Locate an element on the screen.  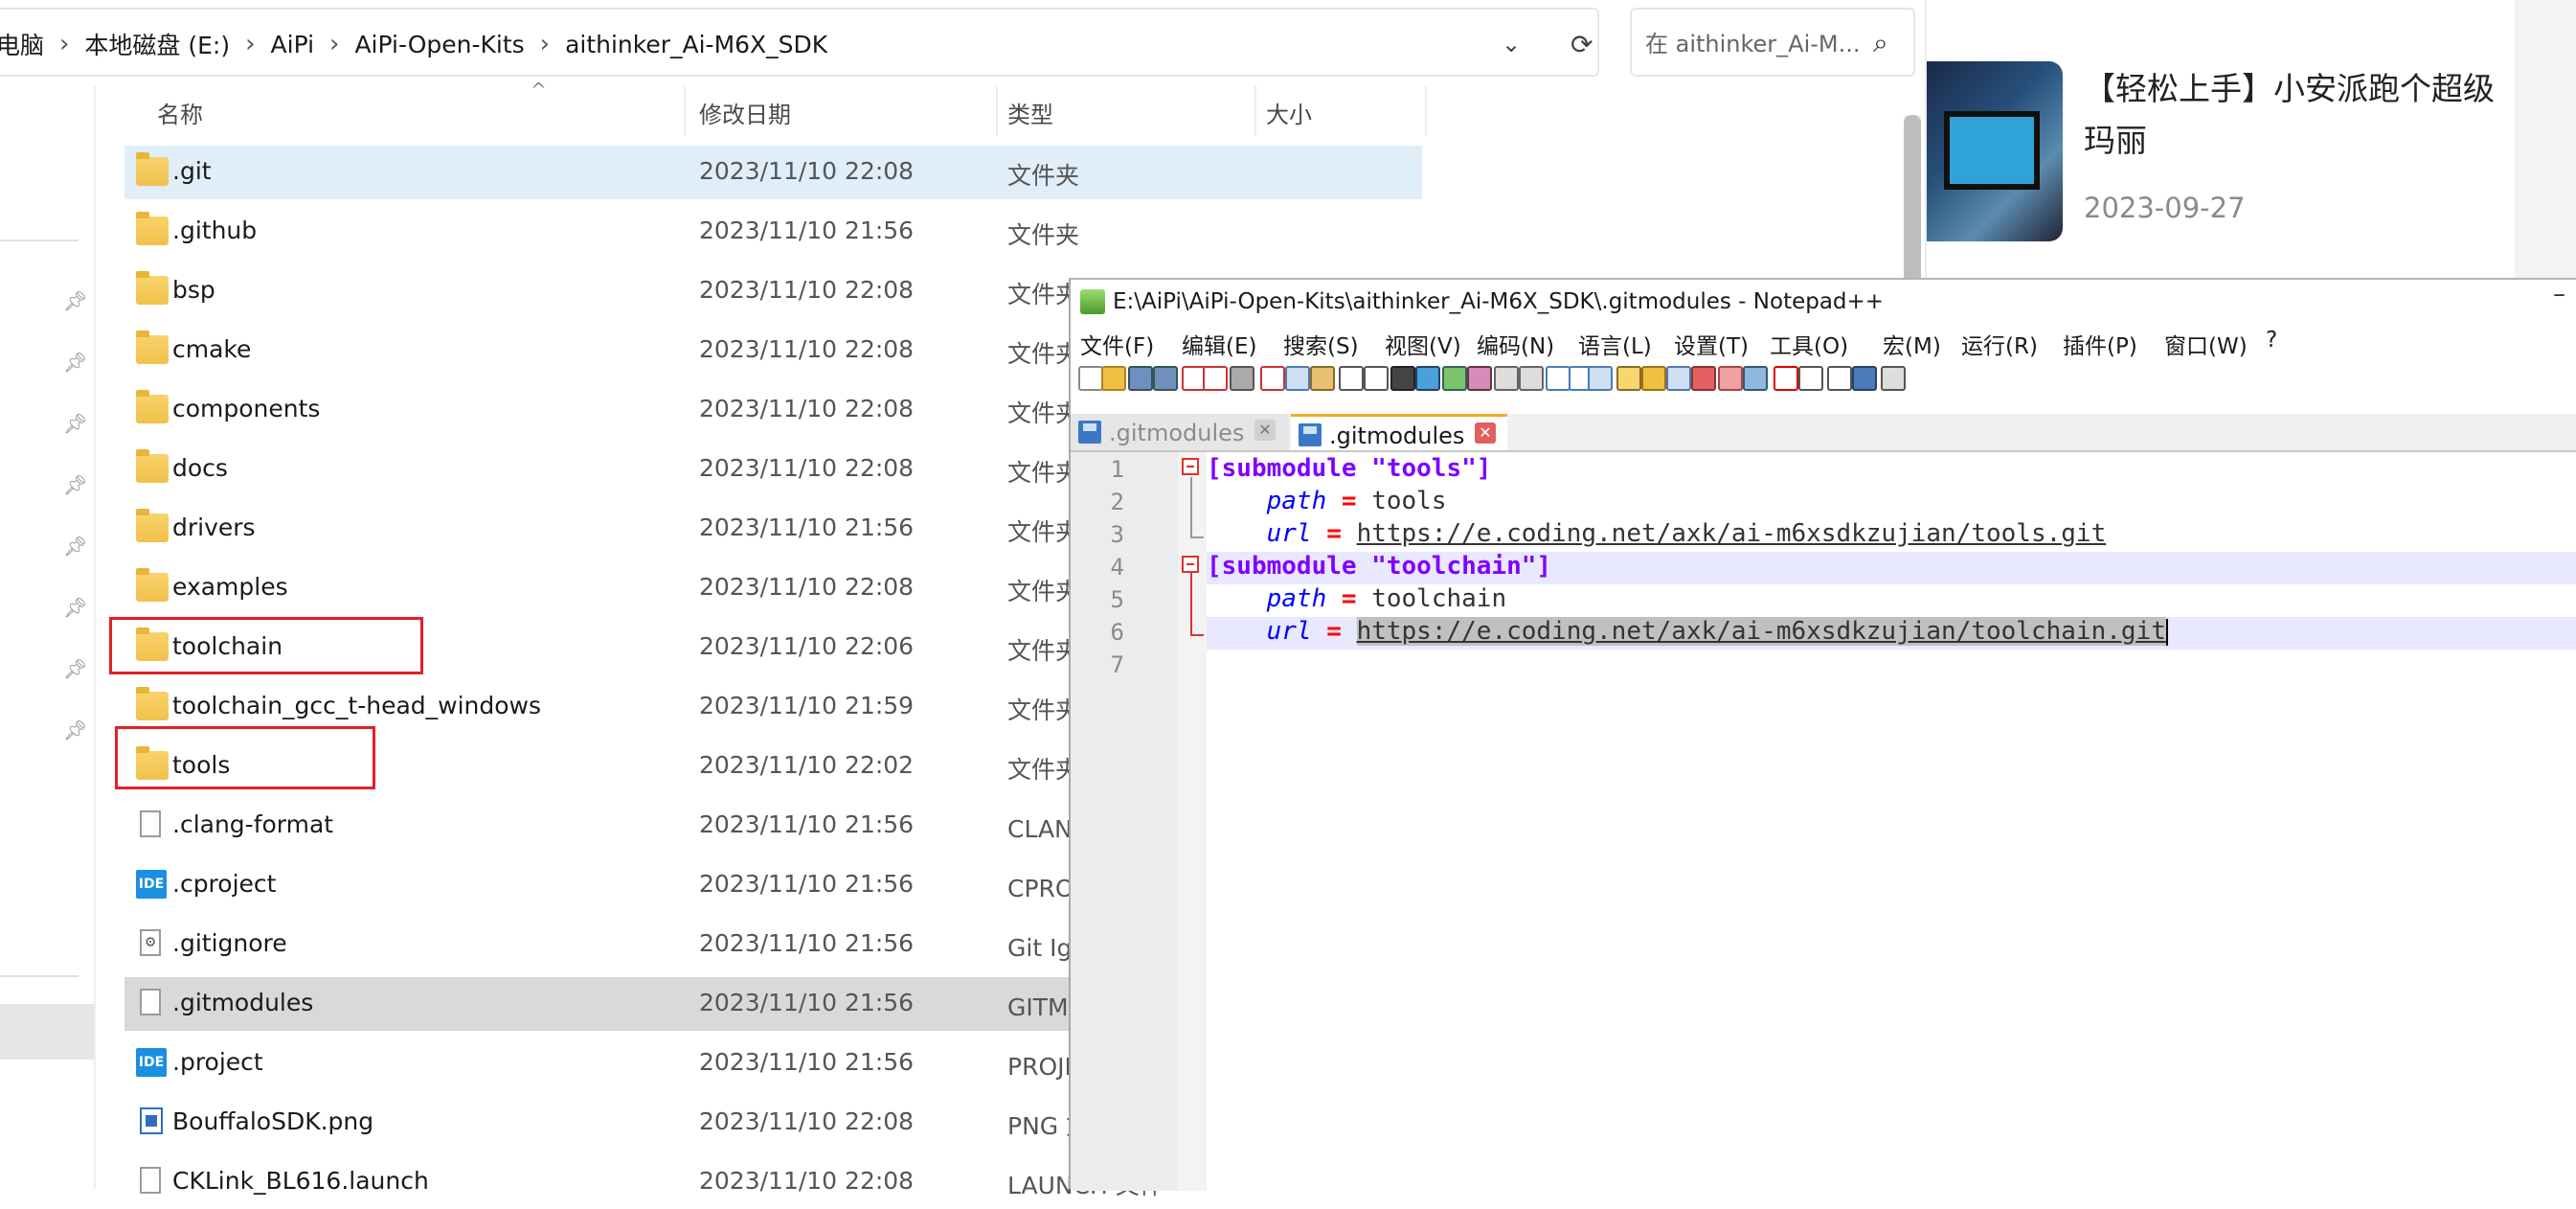
file-name: drivers is located at coordinates (214, 527).